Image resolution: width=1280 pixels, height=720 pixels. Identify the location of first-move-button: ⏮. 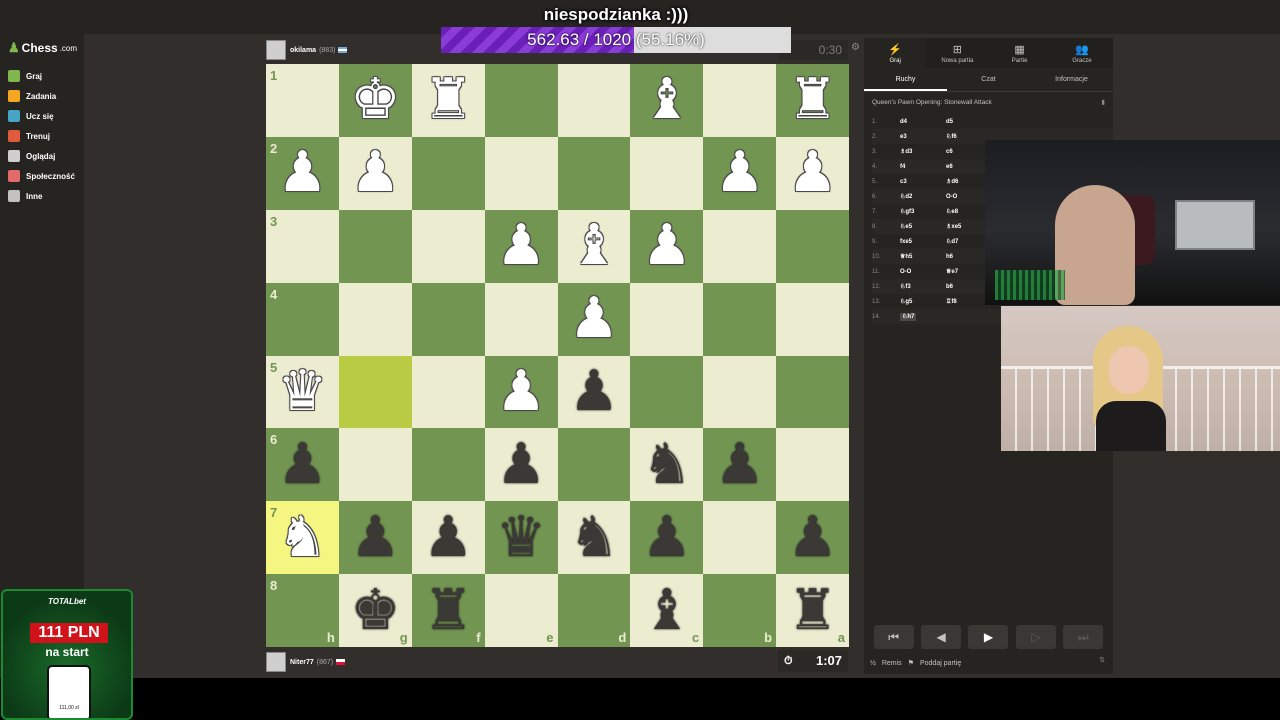
(893, 637).